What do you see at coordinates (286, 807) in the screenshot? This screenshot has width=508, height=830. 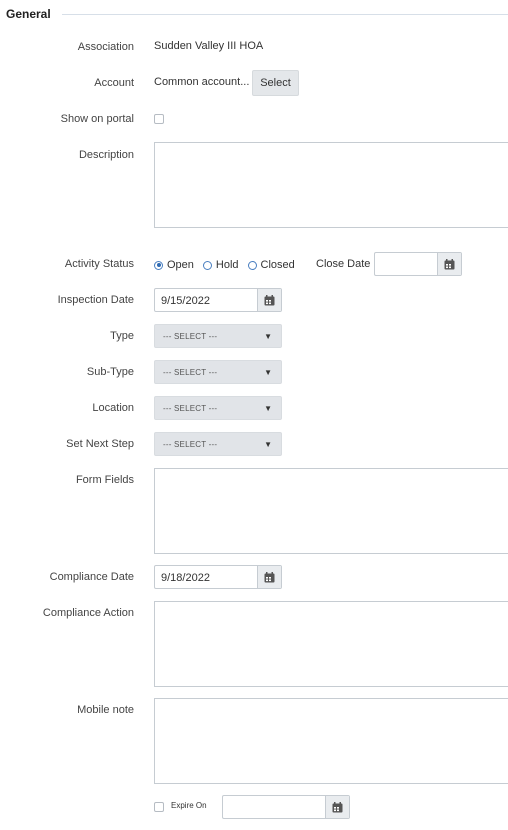 I see `expire-on-date-input` at bounding box center [286, 807].